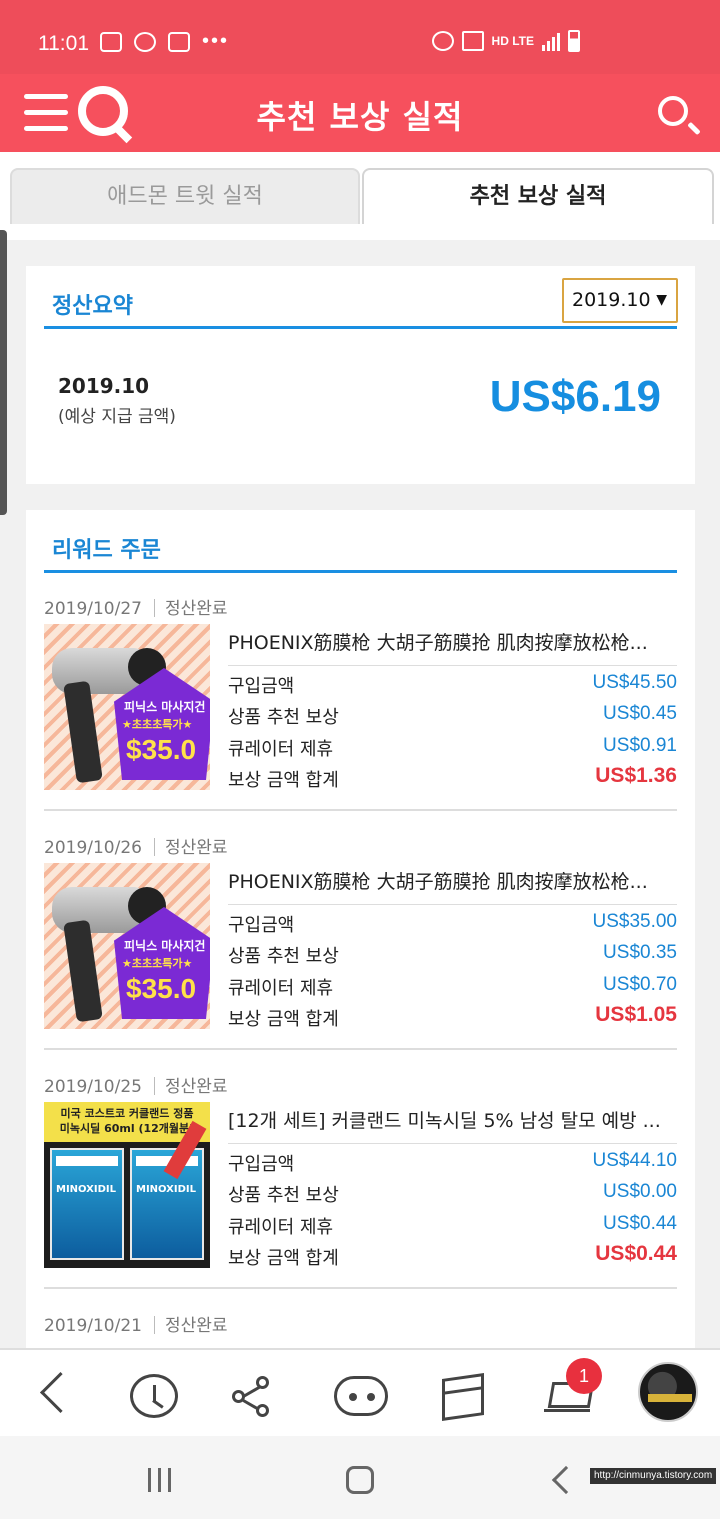  What do you see at coordinates (636, 775) in the screenshot?
I see `total-amount: US$1.36` at bounding box center [636, 775].